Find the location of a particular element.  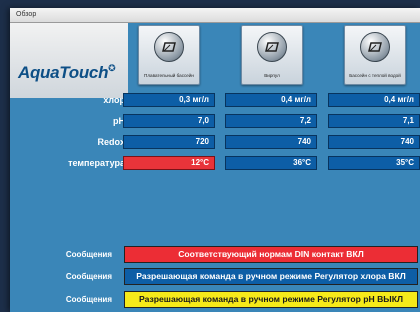

pool-button-label: Вирпул is located at coordinates (272, 75).